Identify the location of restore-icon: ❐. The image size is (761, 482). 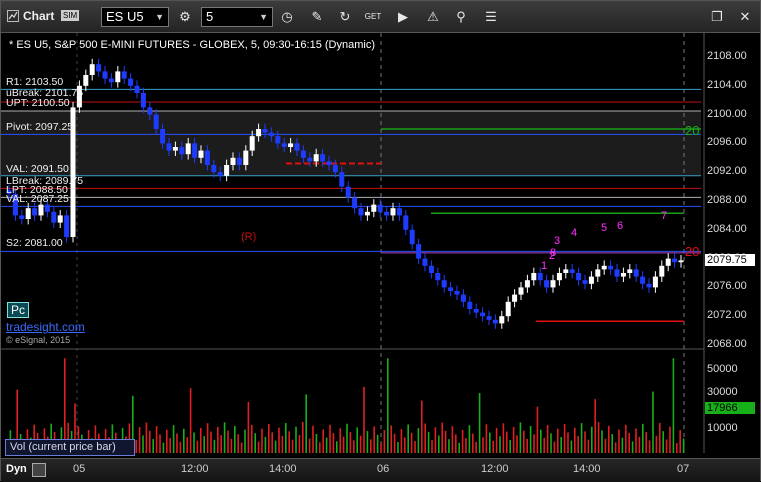
(717, 17).